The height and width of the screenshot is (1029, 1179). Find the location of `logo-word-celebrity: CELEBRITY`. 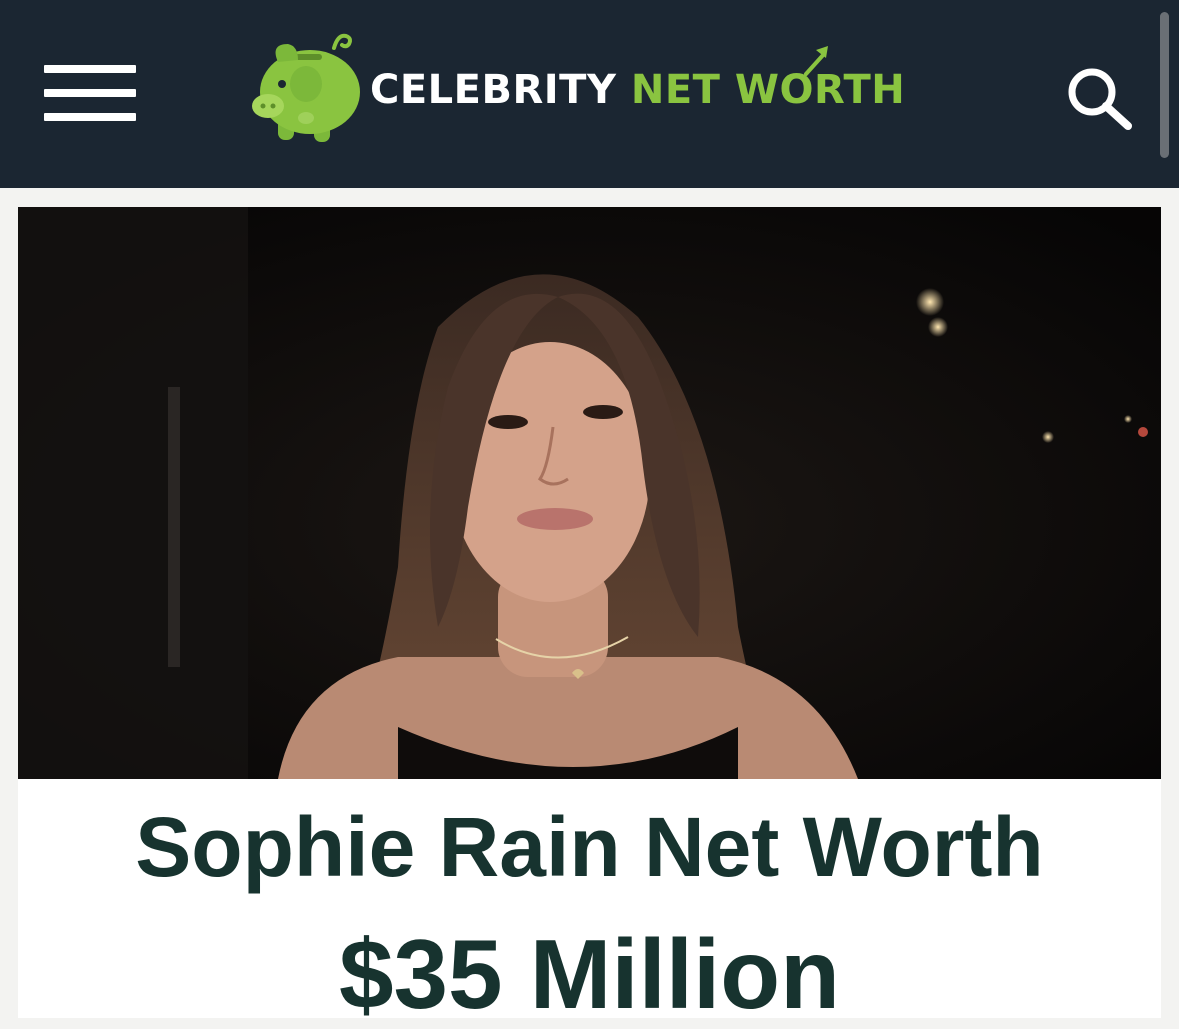

logo-word-celebrity: CELEBRITY is located at coordinates (493, 90).